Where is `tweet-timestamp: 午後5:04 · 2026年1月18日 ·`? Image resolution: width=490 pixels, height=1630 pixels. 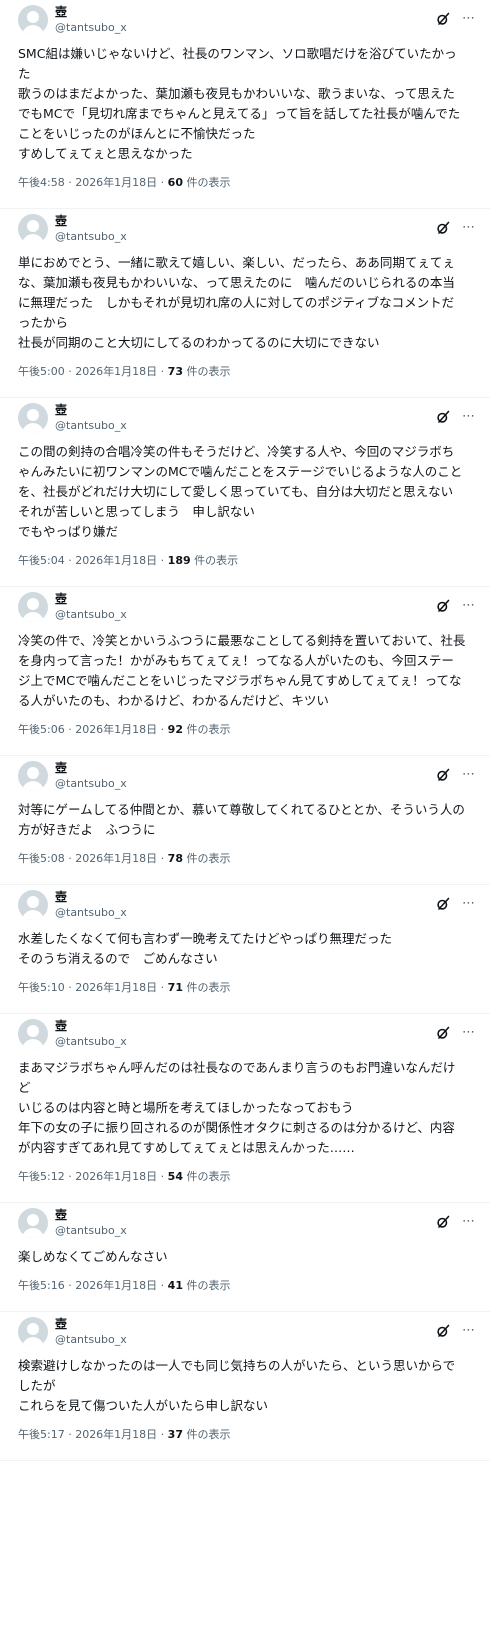 tweet-timestamp: 午後5:04 · 2026年1月18日 · is located at coordinates (93, 560).